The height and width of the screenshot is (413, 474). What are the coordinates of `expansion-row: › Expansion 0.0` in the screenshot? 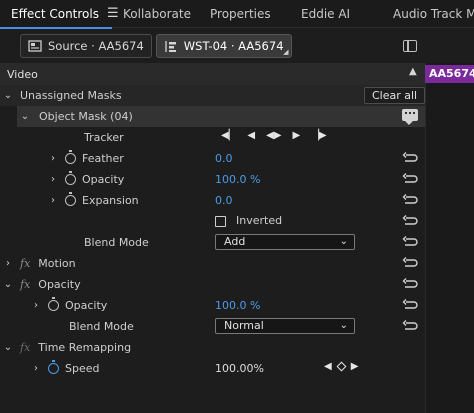 It's located at (221, 200).